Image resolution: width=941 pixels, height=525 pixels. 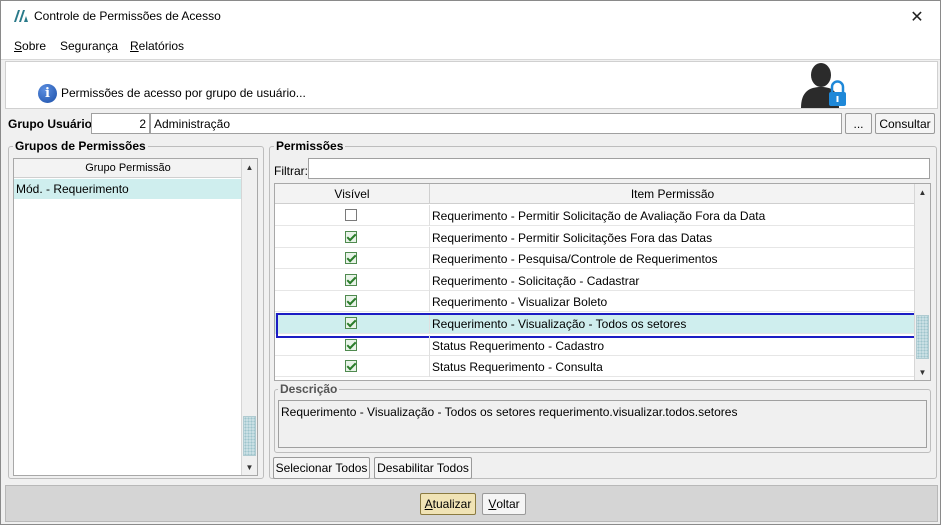 What do you see at coordinates (321, 468) in the screenshot?
I see `select-all-button: Selecionar Todos` at bounding box center [321, 468].